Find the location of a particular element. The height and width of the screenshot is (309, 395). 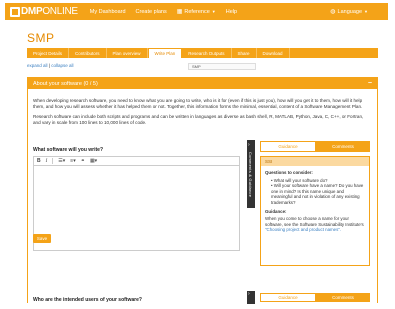

guidance-link: "Choosing project and product names". is located at coordinates (303, 229).